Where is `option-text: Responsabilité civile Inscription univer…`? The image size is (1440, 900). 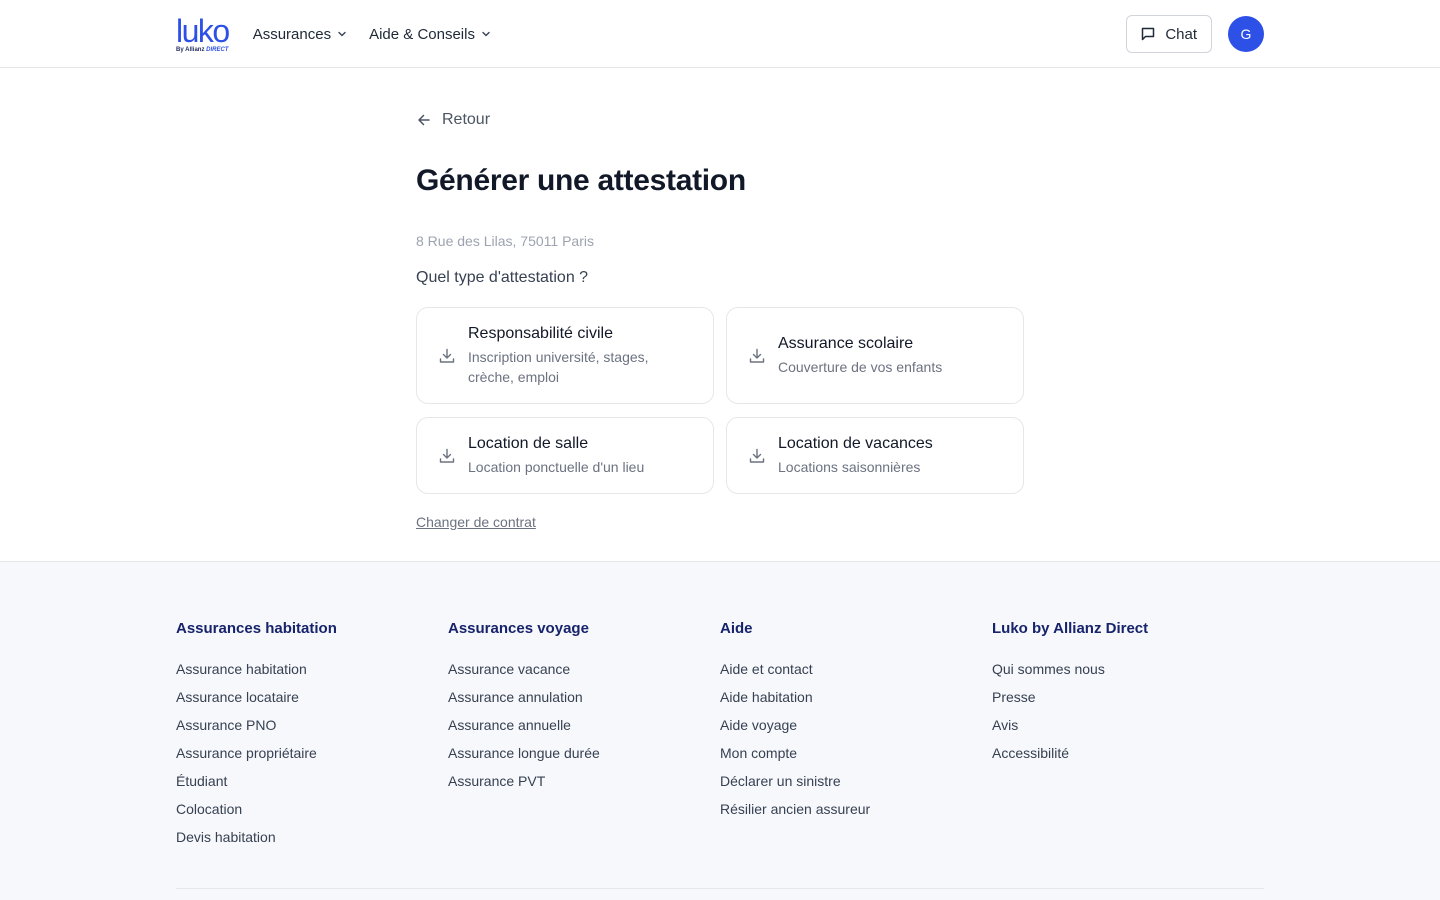
option-text: Responsabilité civile Inscription univer… is located at coordinates (580, 355).